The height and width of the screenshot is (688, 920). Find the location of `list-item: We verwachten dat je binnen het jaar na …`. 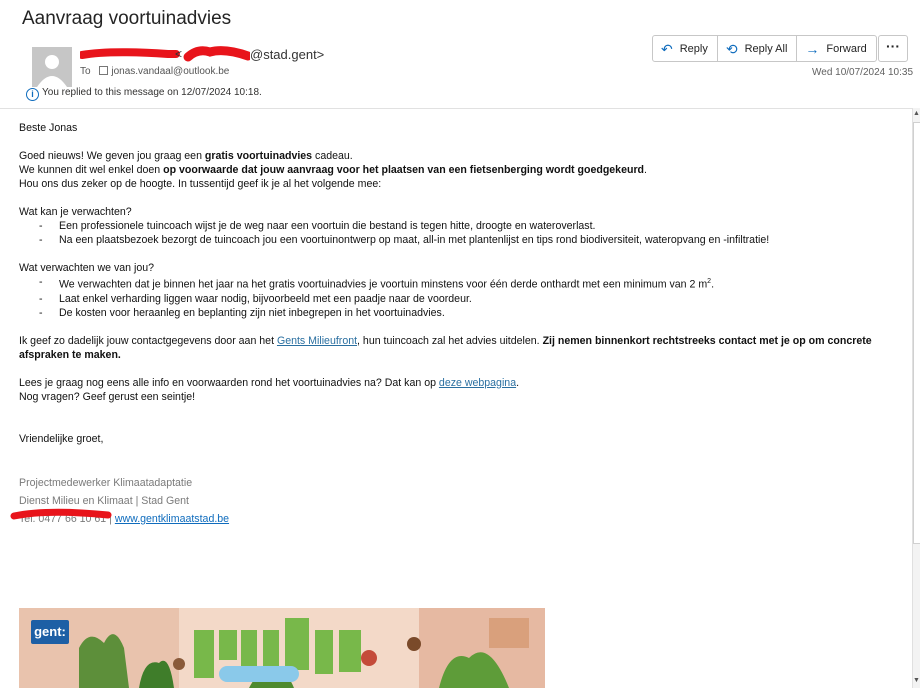

list-item: We verwachten dat je binnen het jaar na … is located at coordinates (463, 283).